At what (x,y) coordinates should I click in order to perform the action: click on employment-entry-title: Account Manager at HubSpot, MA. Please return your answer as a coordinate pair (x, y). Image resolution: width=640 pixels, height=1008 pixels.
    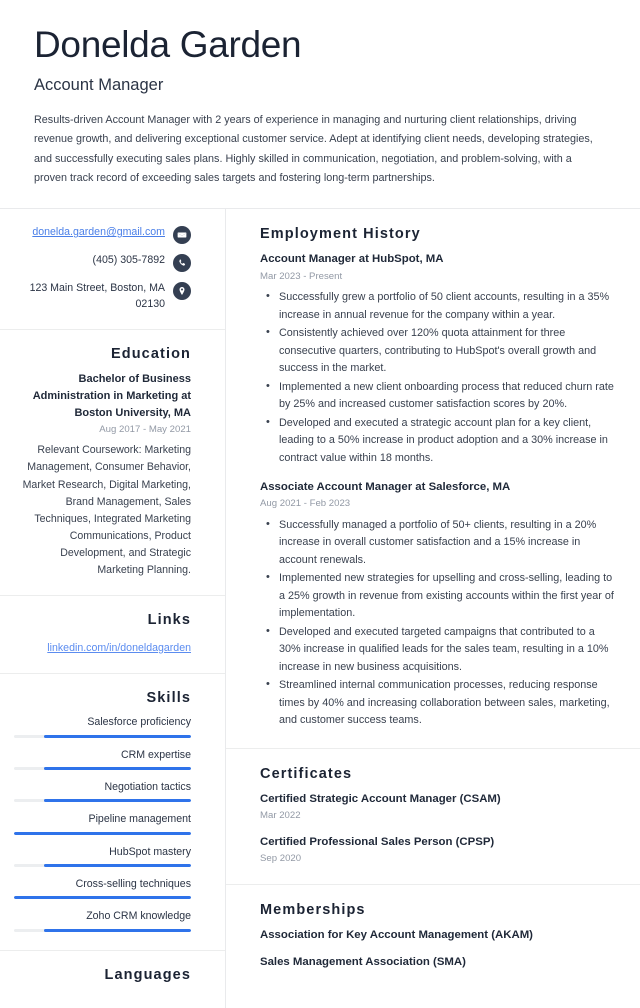
    Looking at the image, I should click on (352, 259).